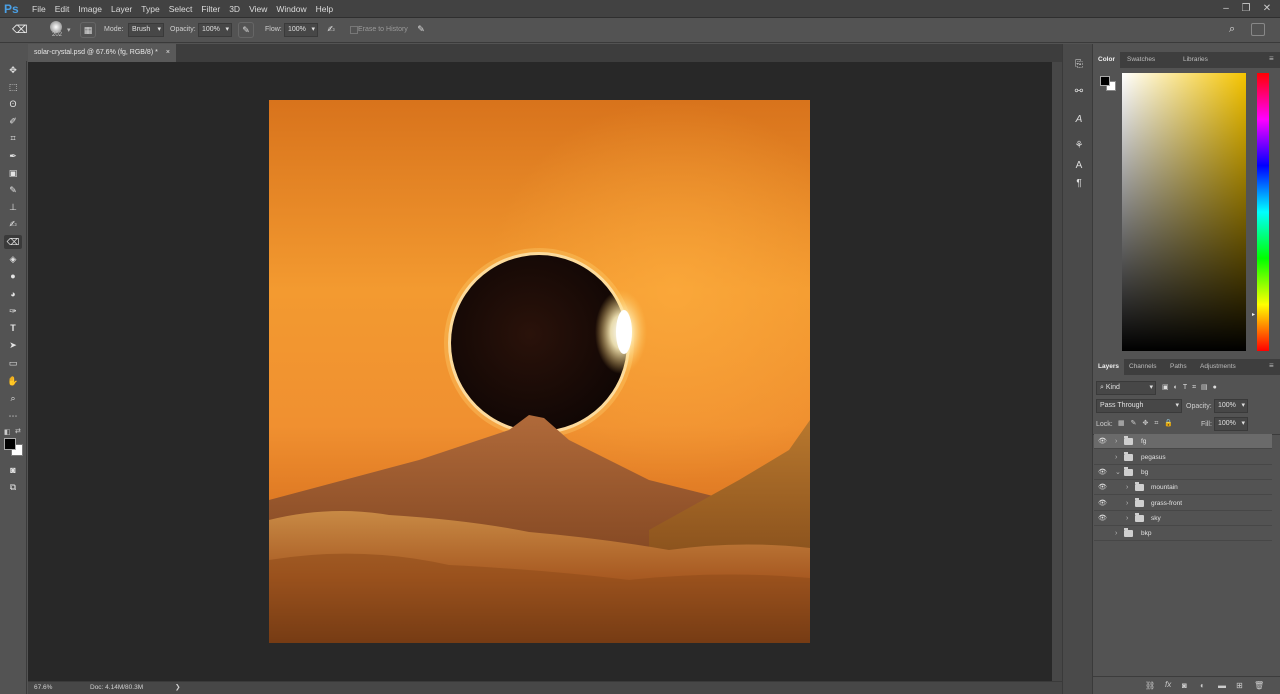 The image size is (1280, 694). What do you see at coordinates (1183, 441) in the screenshot?
I see `layer-row-fg: 👁 › fg` at bounding box center [1183, 441].